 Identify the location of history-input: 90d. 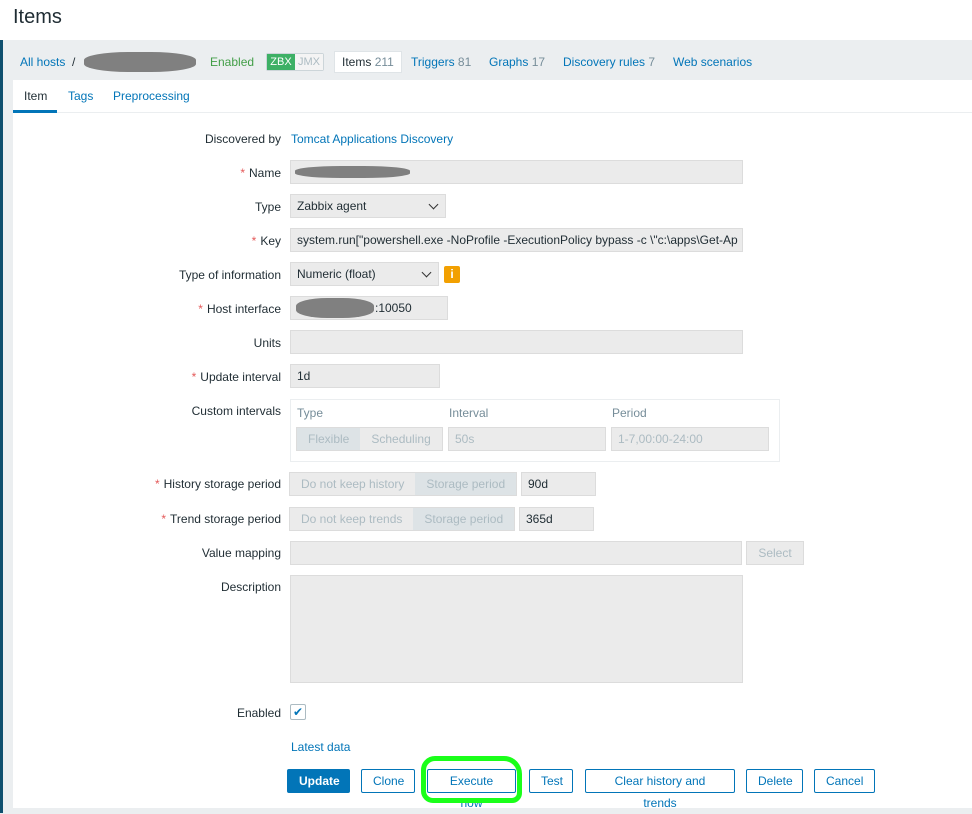
(558, 484).